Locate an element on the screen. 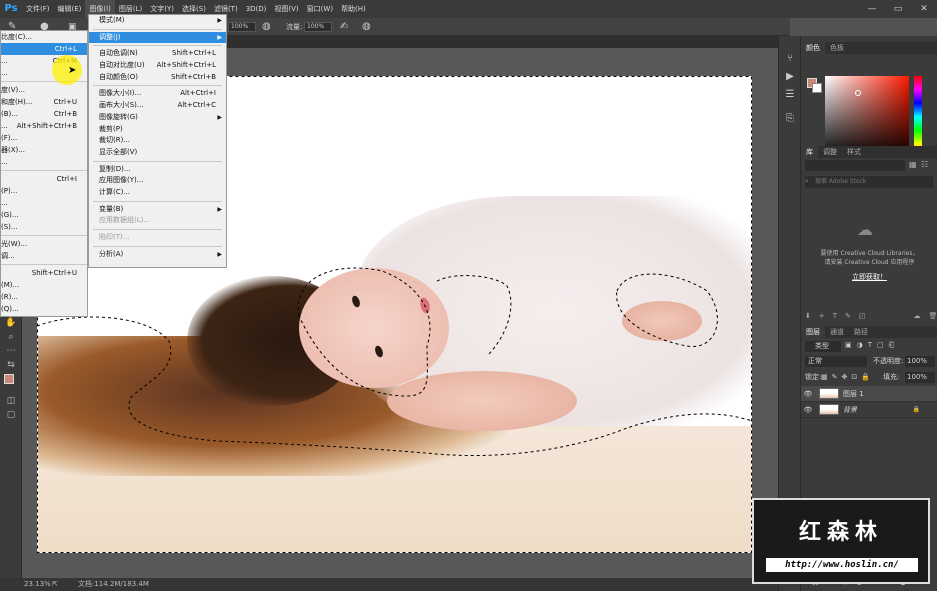 The image size is (937, 591). screen-mode-icon: ▢ is located at coordinates (11, 415).